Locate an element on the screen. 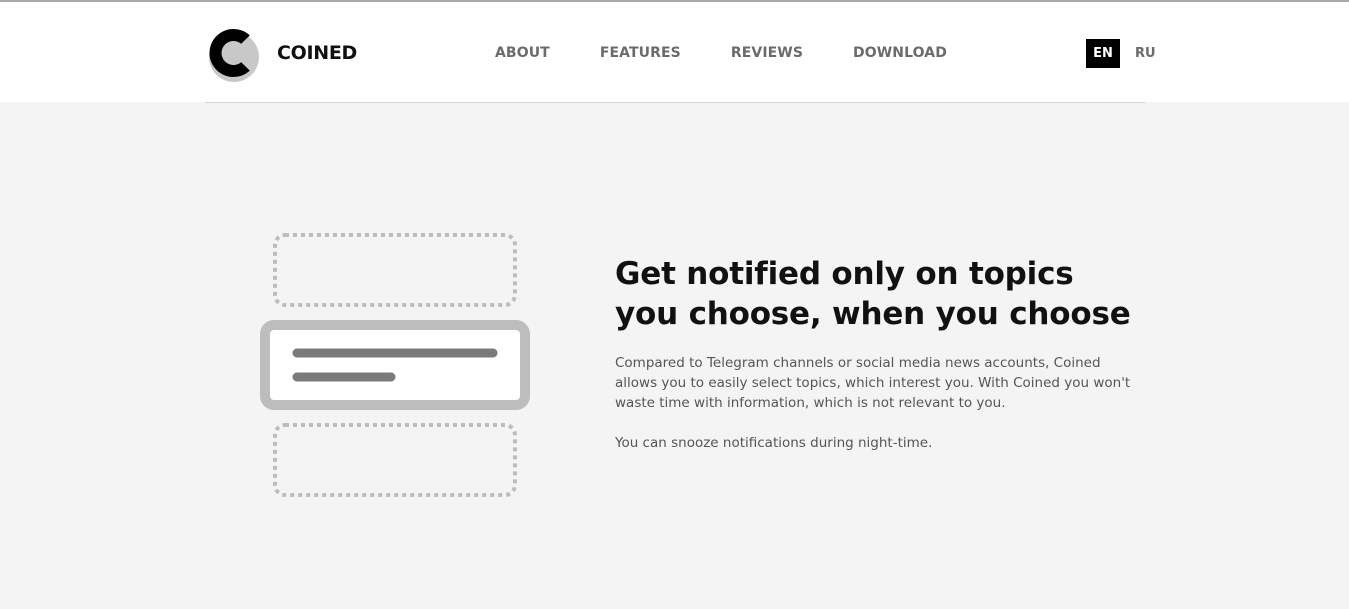 The height and width of the screenshot is (609, 1349). active-notification-card is located at coordinates (395, 365).